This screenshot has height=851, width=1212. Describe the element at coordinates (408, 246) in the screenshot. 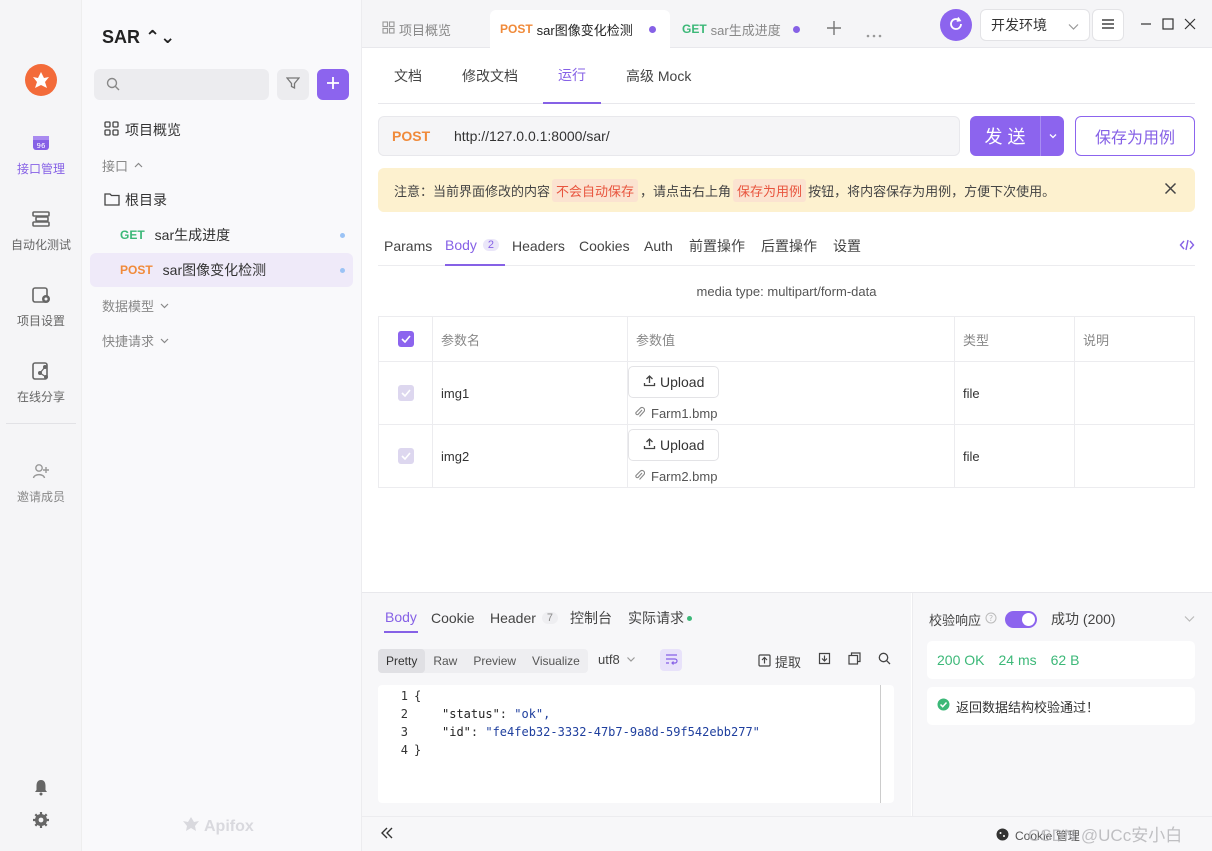

I see `tab-params: Params` at that location.